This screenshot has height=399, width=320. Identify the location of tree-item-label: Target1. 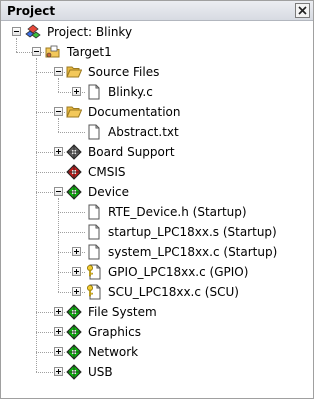
(89, 52).